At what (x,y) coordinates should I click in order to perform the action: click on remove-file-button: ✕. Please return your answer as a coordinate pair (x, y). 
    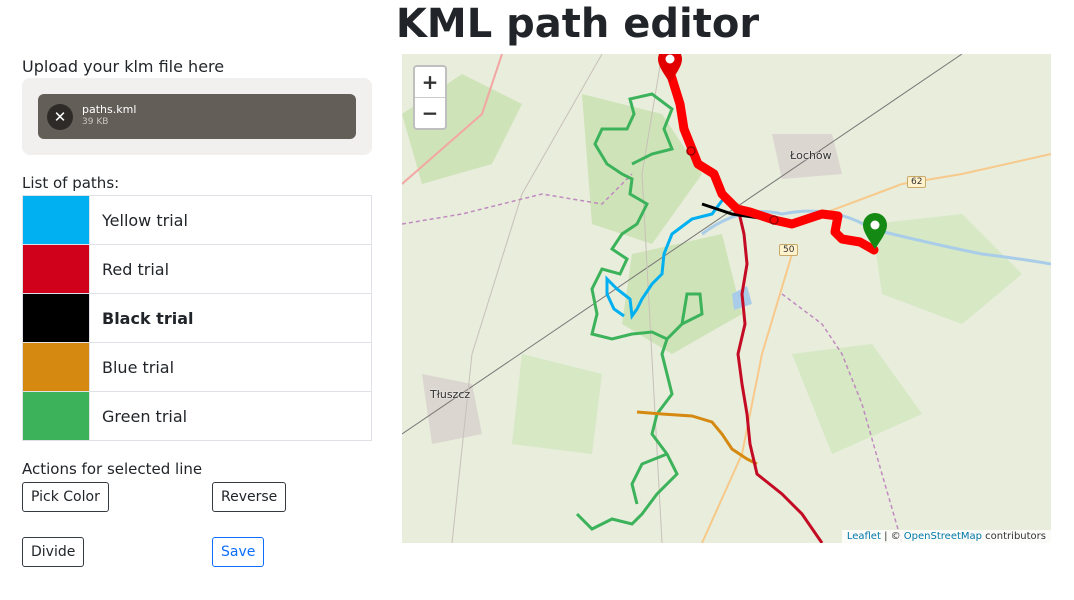
    Looking at the image, I should click on (60, 117).